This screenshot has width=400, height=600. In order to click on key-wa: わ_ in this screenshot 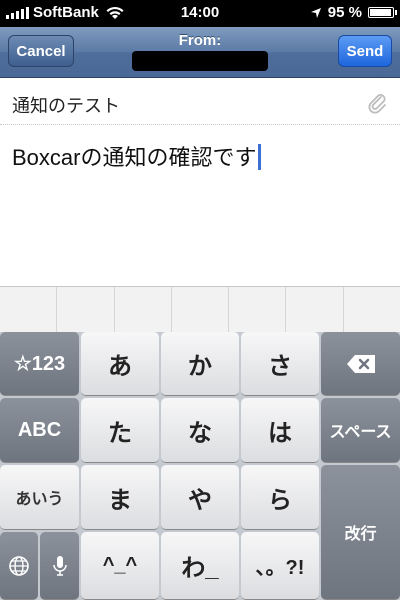, I will do `click(200, 566)`.